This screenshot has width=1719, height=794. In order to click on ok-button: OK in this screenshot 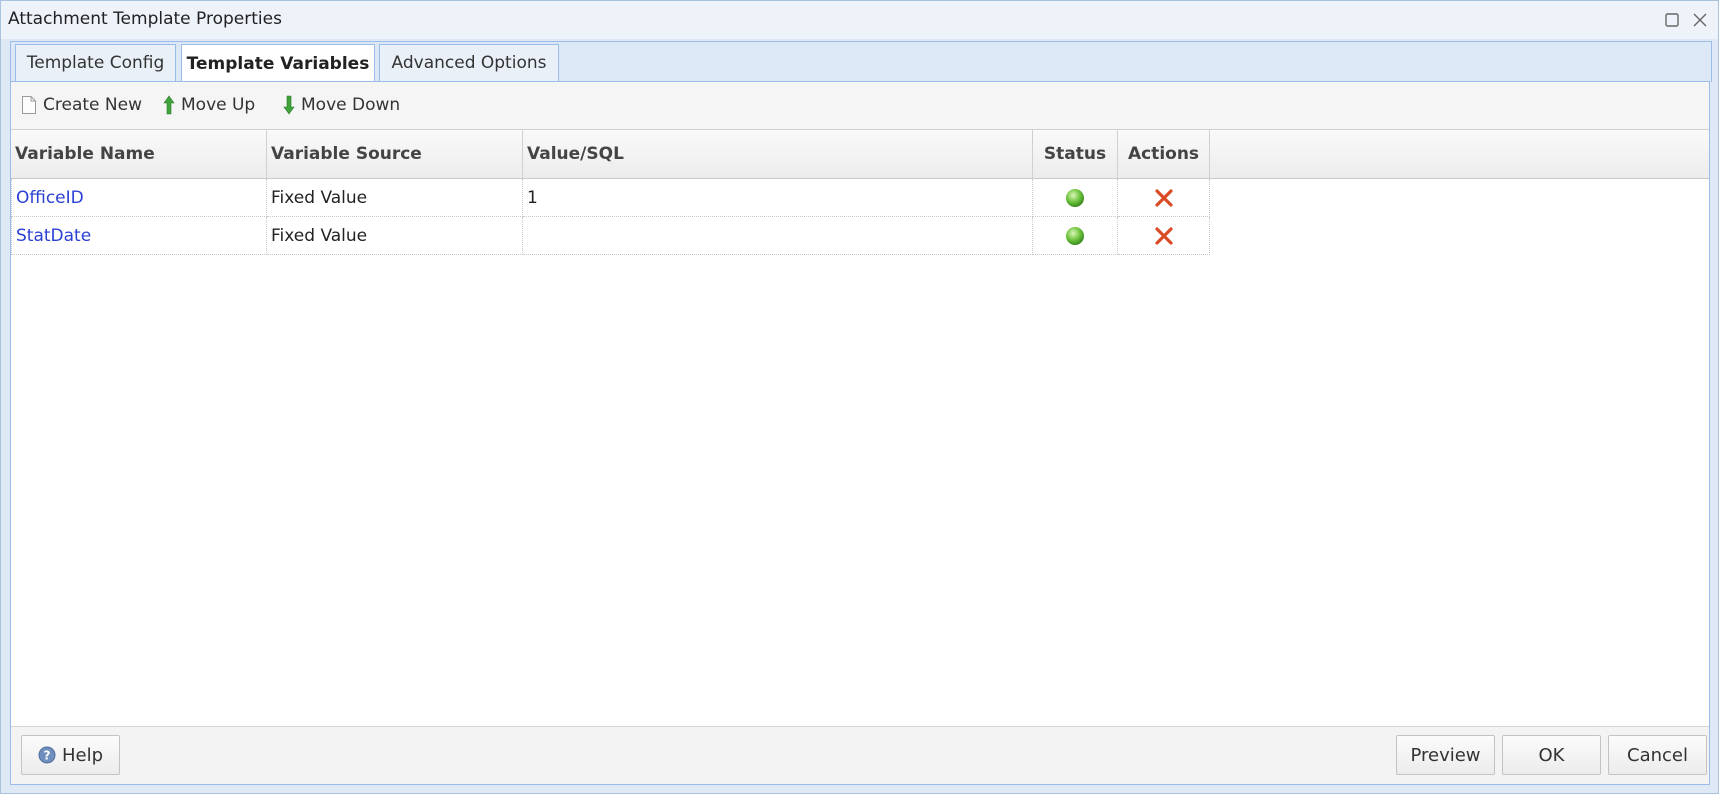, I will do `click(1551, 755)`.